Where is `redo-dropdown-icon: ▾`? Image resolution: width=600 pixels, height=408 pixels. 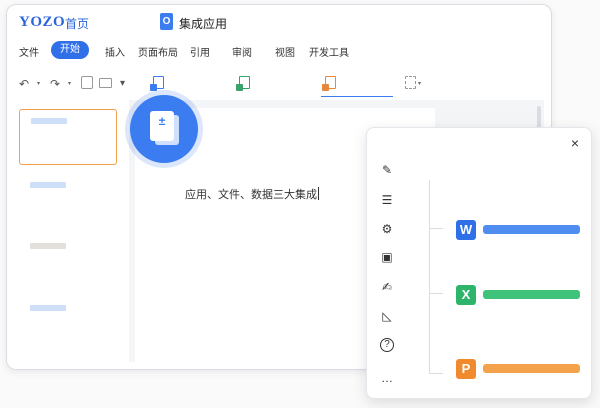
redo-dropdown-icon: ▾ is located at coordinates (69, 83).